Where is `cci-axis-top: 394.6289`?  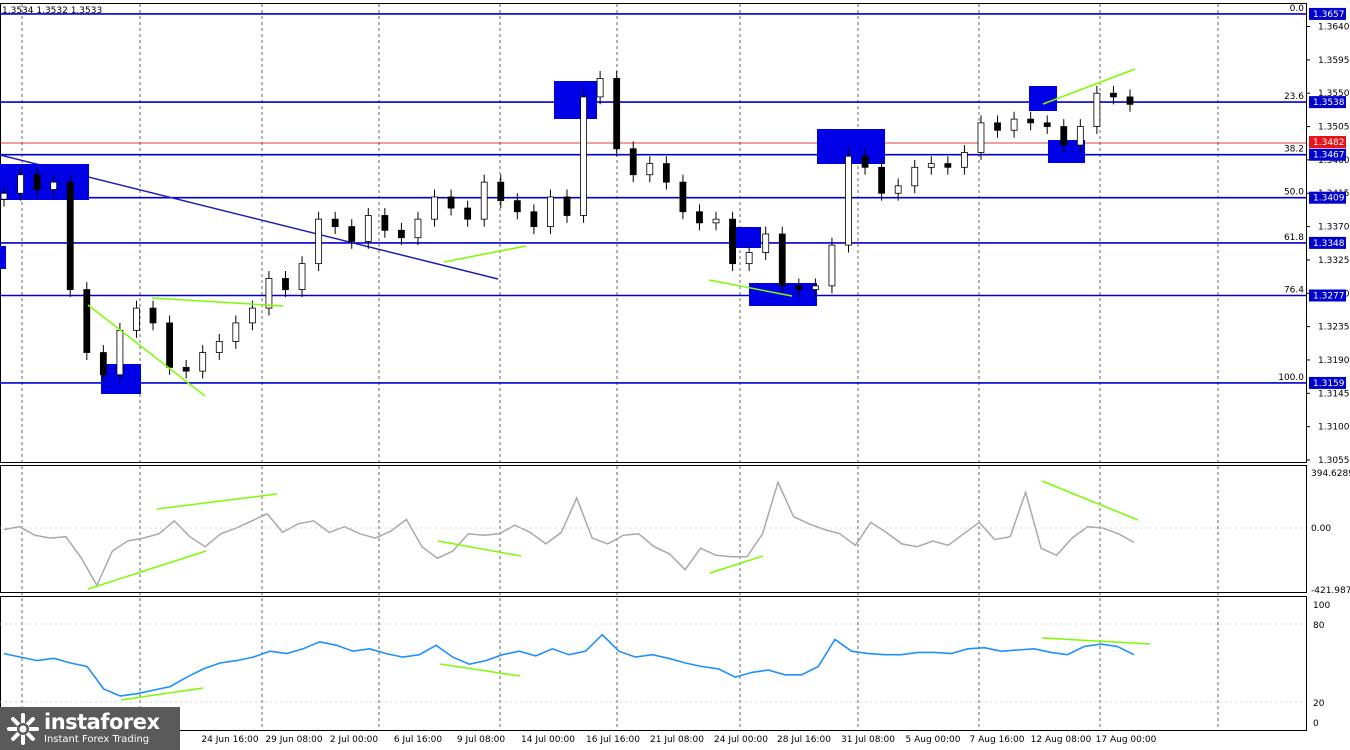
cci-axis-top: 394.6289 is located at coordinates (1330, 474).